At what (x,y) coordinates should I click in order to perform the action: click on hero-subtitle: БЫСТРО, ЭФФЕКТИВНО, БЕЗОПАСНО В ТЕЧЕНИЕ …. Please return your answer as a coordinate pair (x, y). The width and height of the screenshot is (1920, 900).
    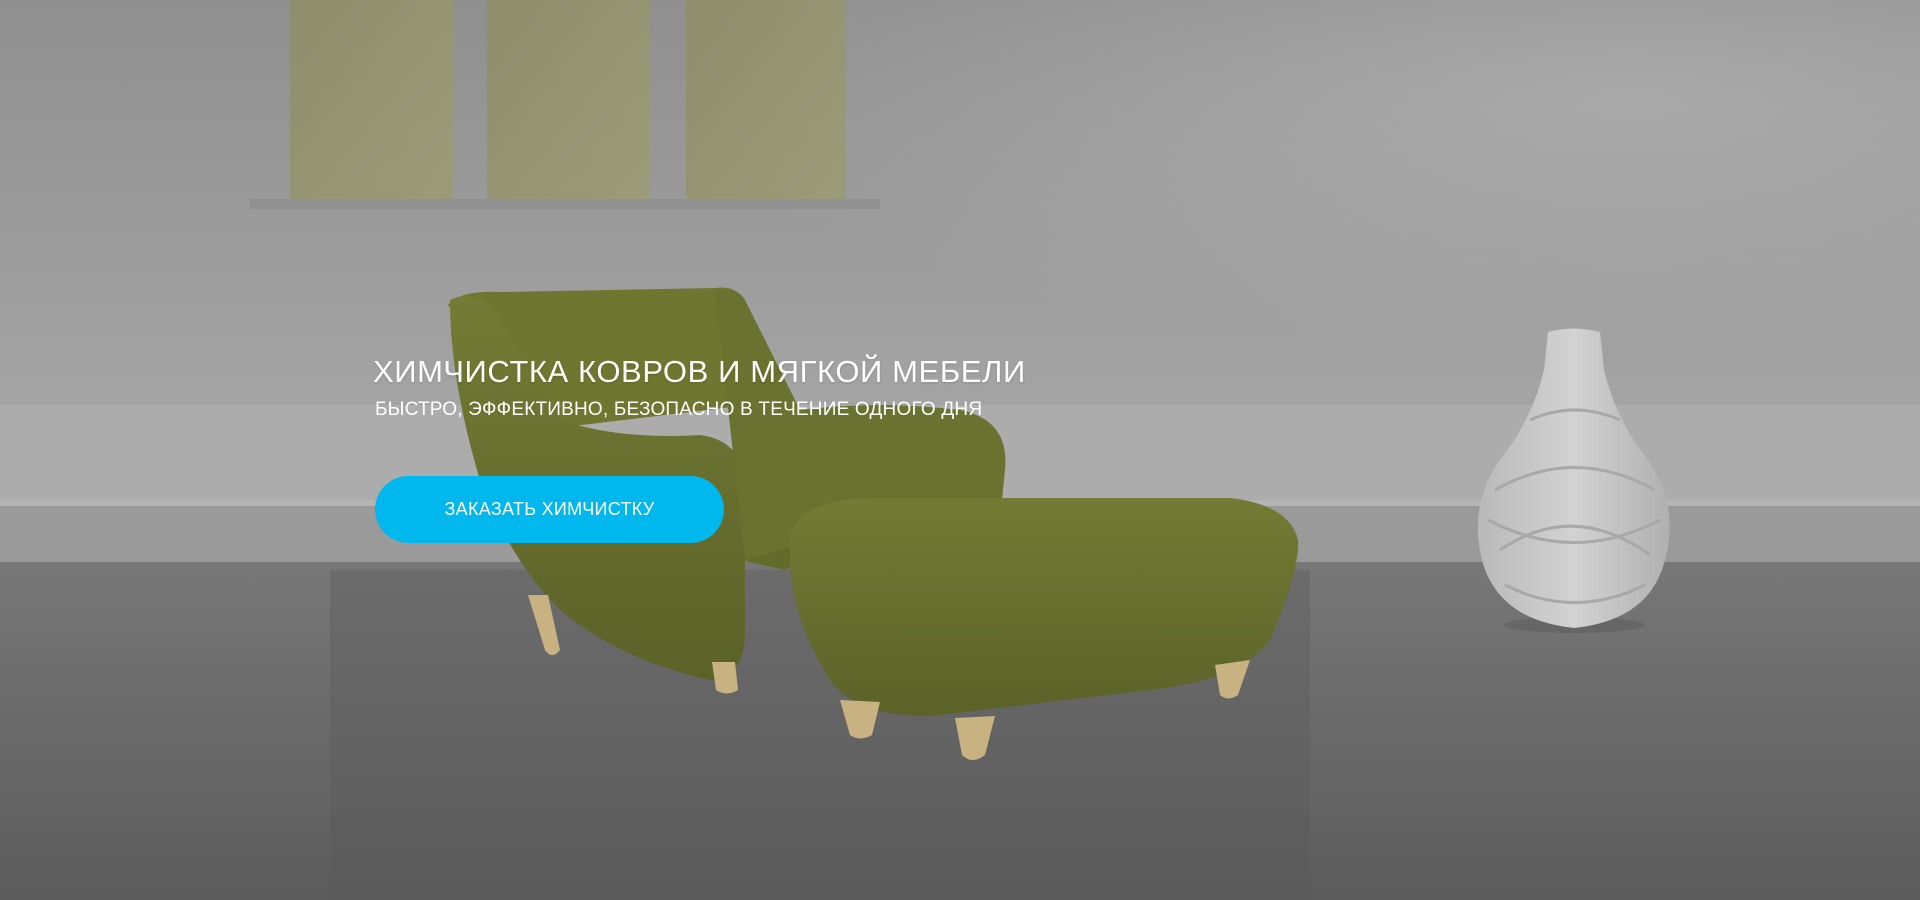
    Looking at the image, I should click on (679, 409).